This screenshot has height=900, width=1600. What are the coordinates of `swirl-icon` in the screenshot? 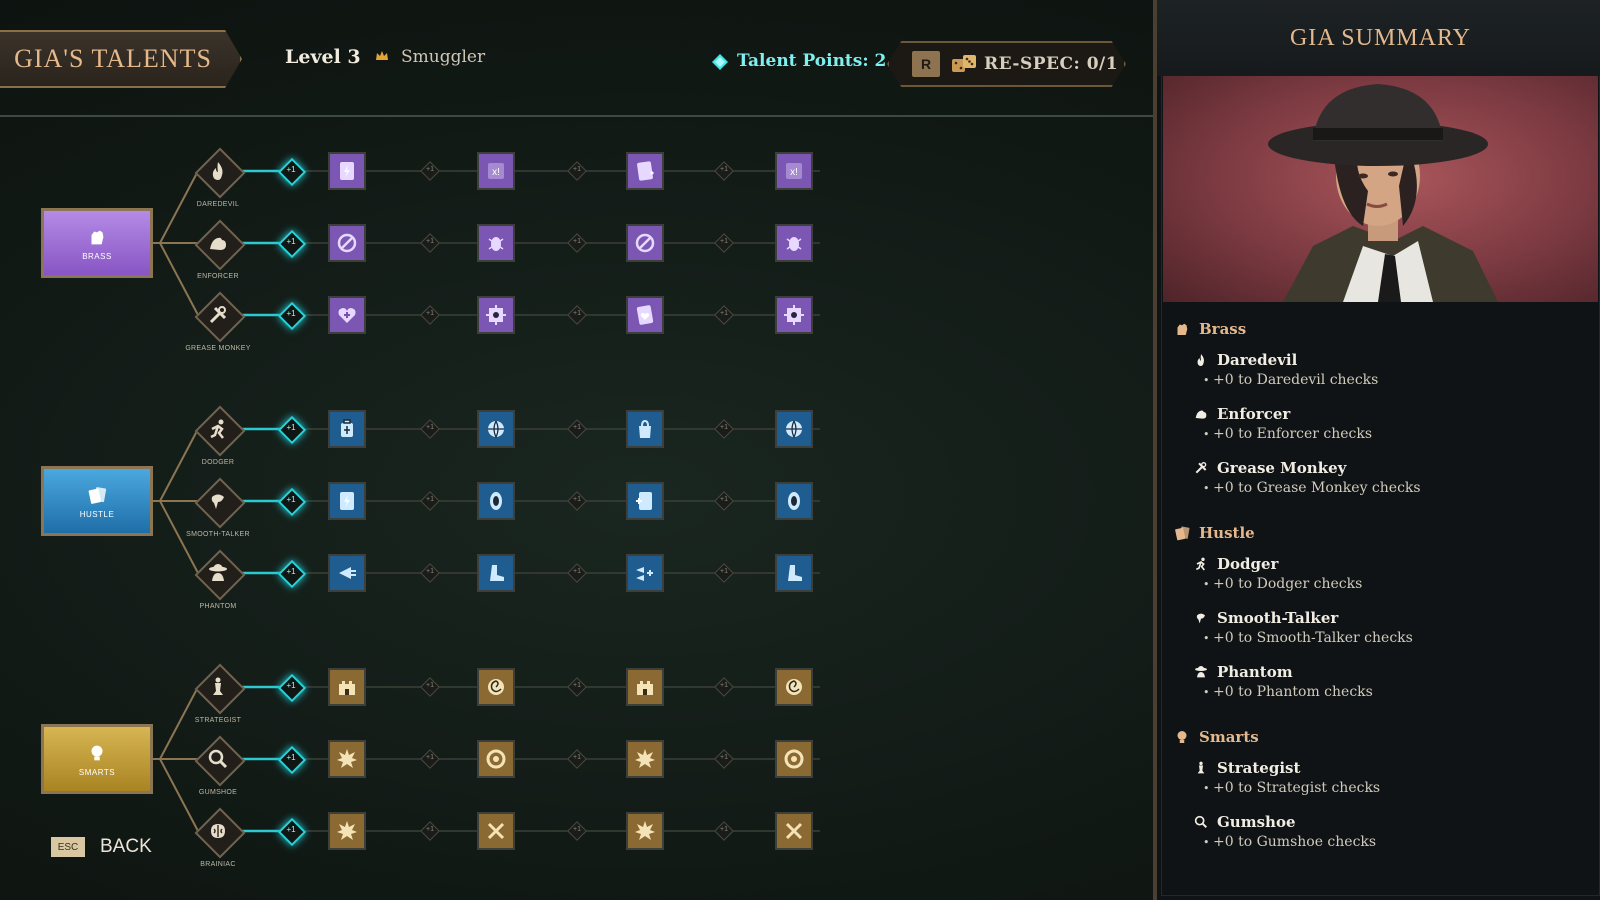 It's located at (496, 687).